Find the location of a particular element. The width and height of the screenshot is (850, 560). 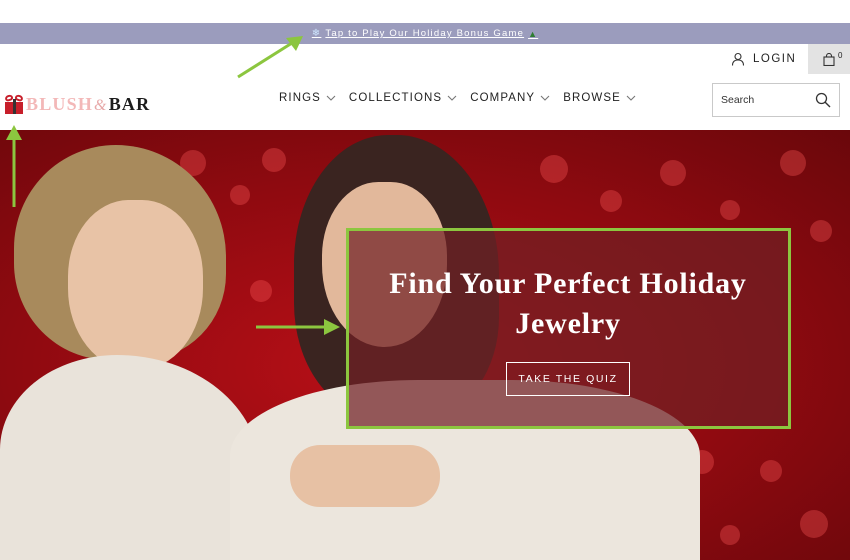

nav-company: COMPANY is located at coordinates (510, 98).